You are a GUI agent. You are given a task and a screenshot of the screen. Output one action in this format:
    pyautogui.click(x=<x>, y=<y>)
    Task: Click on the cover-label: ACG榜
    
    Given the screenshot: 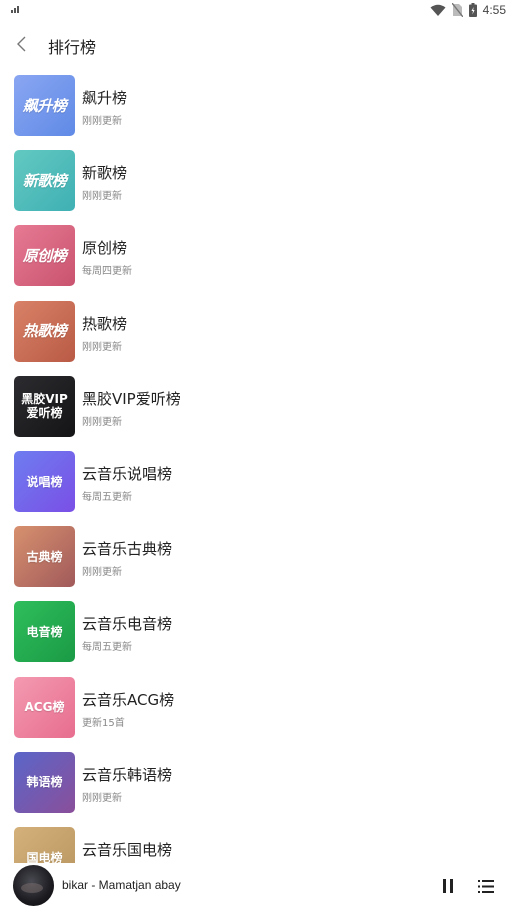 What is the action you would take?
    pyautogui.click(x=44, y=707)
    